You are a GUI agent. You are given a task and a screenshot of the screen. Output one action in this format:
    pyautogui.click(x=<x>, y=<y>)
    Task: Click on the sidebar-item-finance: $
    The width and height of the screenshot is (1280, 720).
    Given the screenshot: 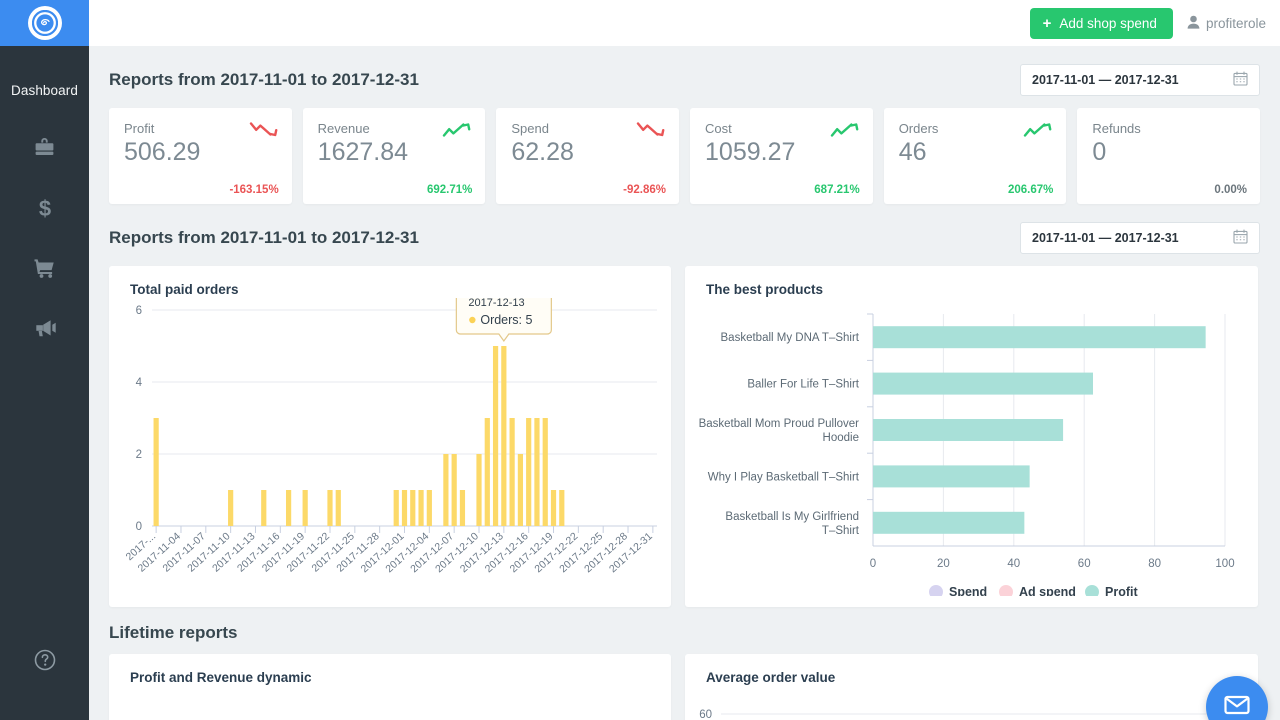 What is the action you would take?
    pyautogui.click(x=44, y=210)
    